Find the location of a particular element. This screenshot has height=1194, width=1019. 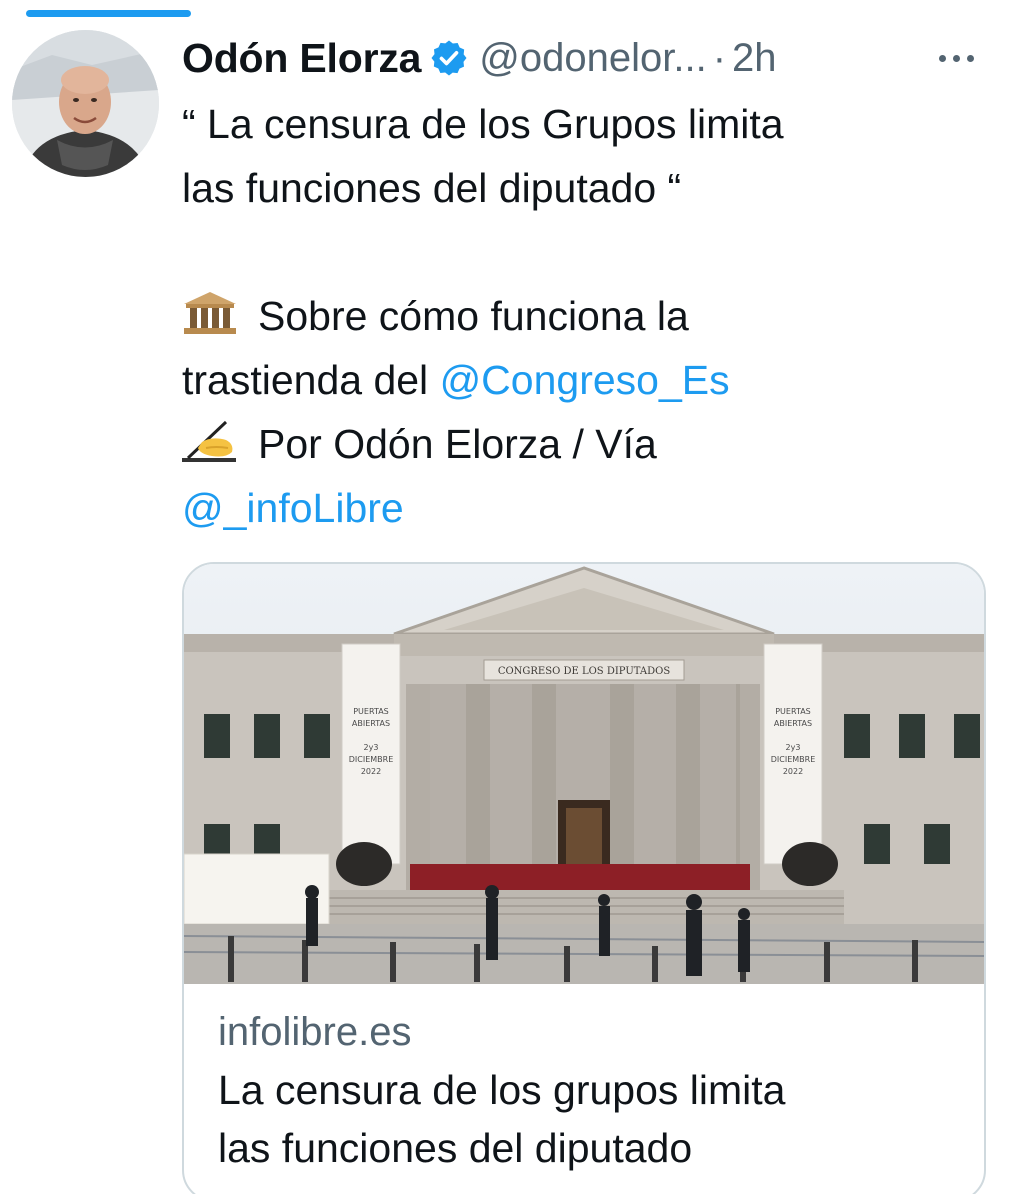

banner-left-text: ABIERTAS is located at coordinates (371, 723).